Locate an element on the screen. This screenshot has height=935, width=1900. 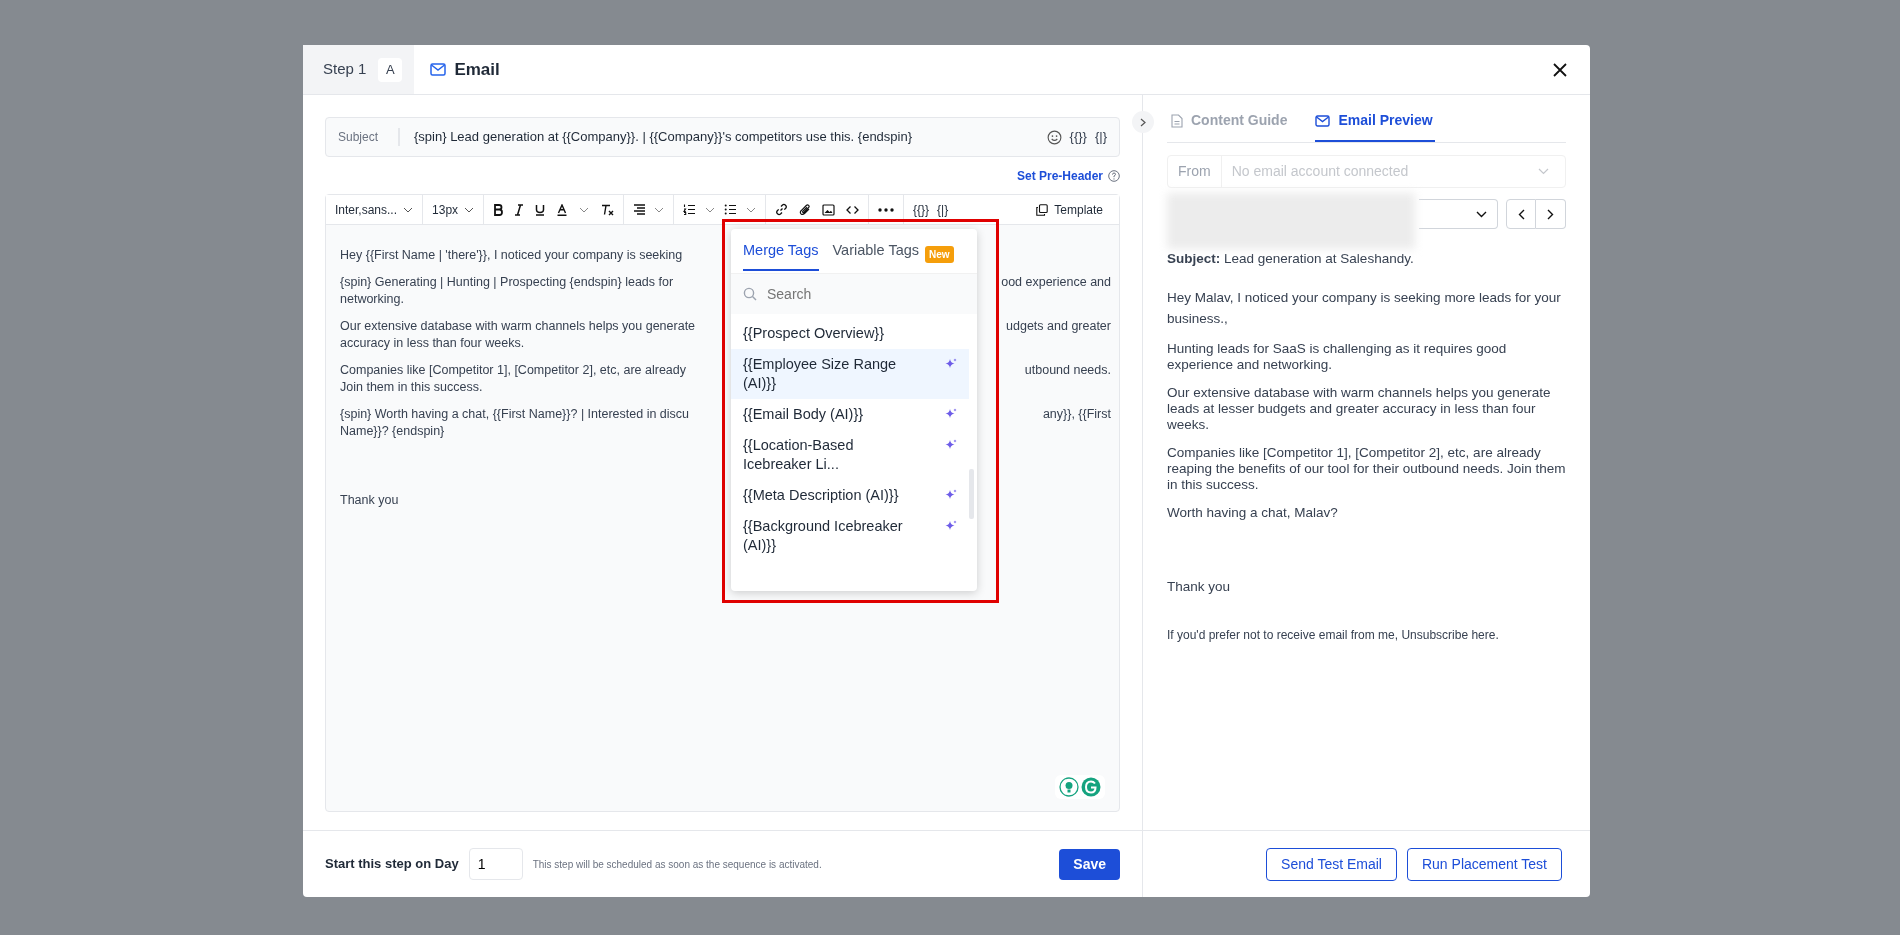
bold-icon is located at coordinates (498, 209).